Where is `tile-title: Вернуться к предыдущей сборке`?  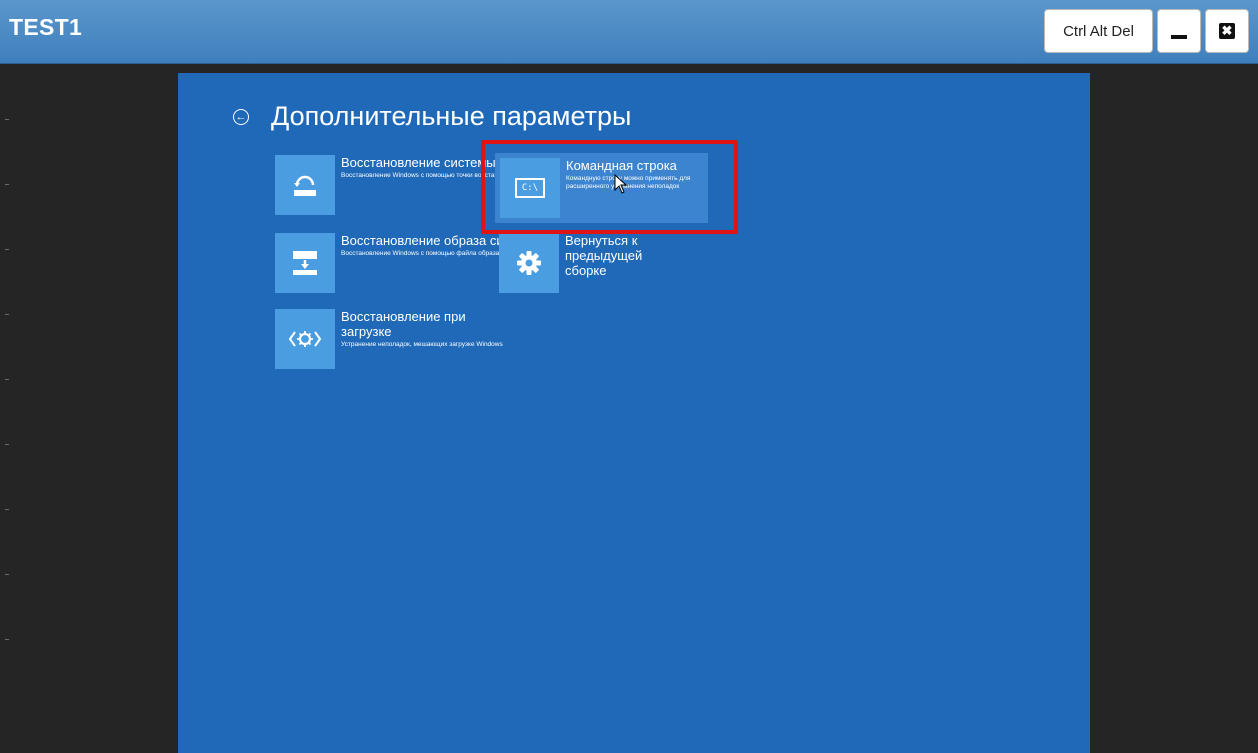
tile-title: Вернуться к предыдущей сборке is located at coordinates (604, 255).